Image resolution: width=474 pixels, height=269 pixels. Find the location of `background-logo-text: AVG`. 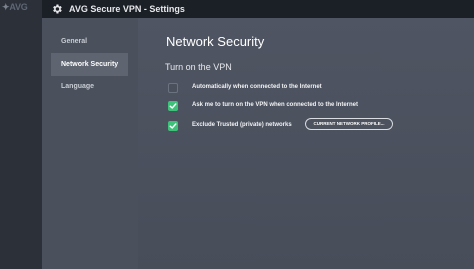

background-logo-text: AVG is located at coordinates (18, 7).